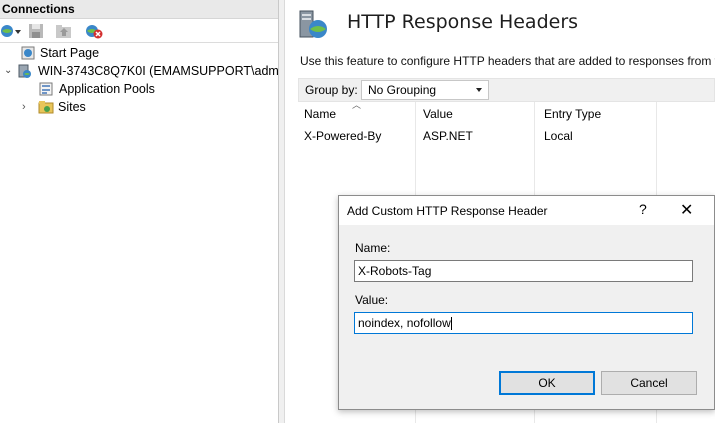  Describe the element at coordinates (342, 136) in the screenshot. I see `cell-name: X-Powered-By` at that location.